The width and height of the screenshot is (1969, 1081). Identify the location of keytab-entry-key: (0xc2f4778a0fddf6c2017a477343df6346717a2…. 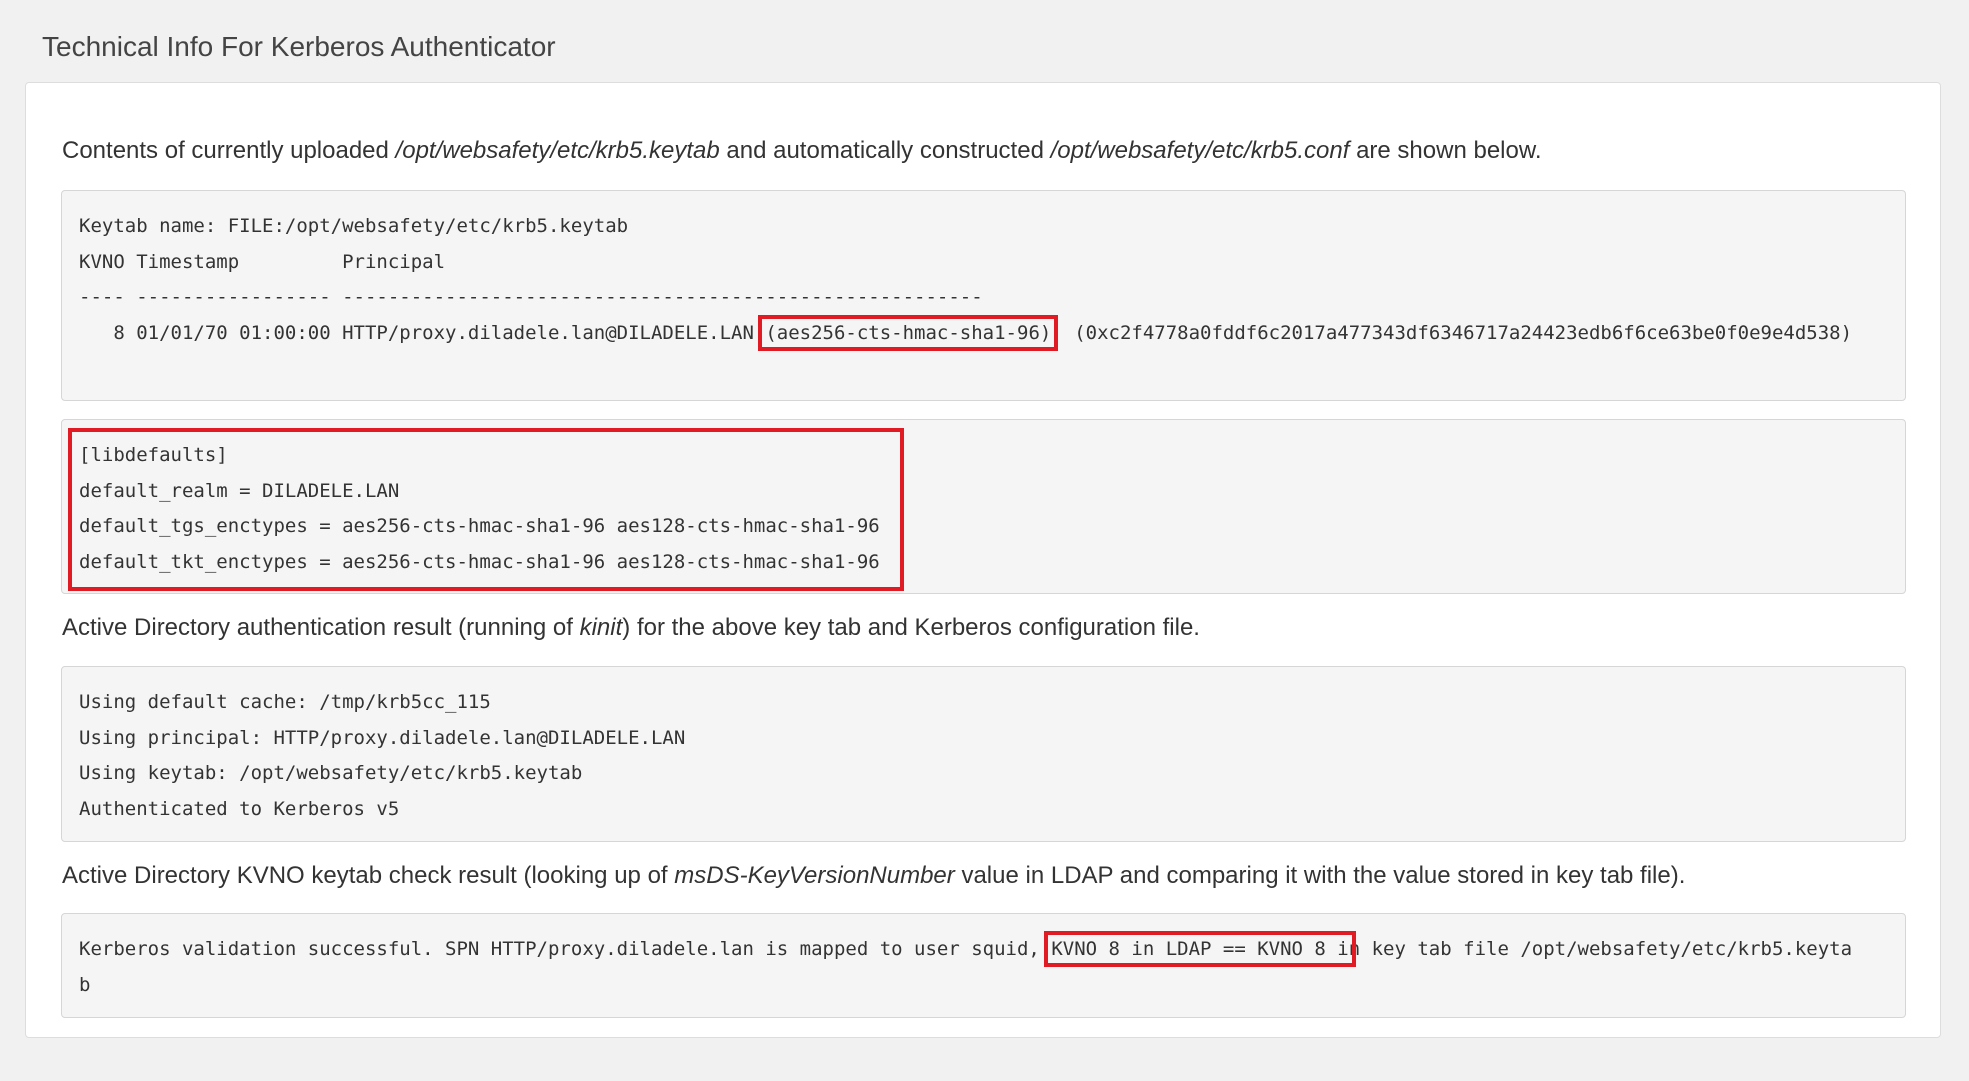
(1452, 332).